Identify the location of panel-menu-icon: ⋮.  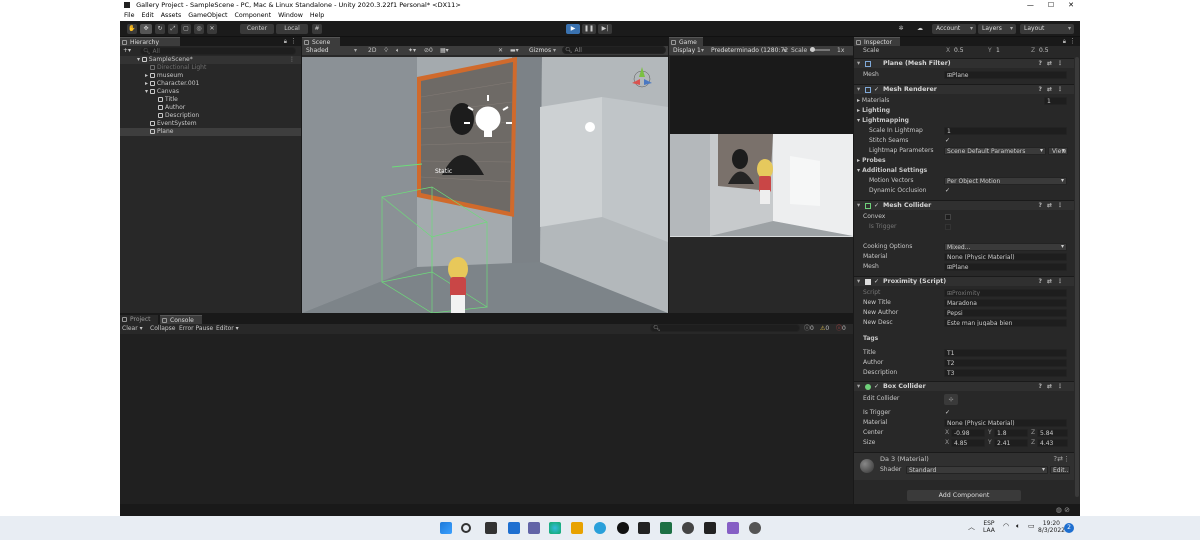
(293, 41).